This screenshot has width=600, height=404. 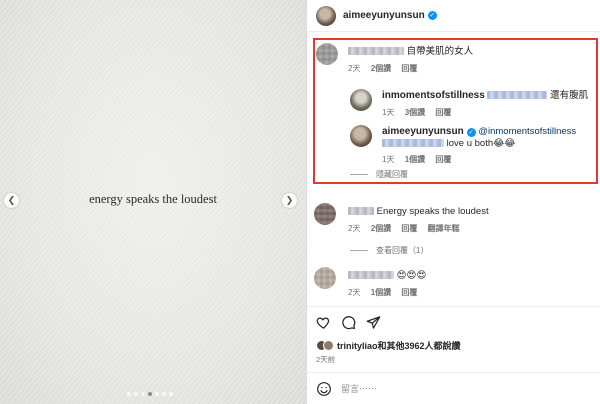 What do you see at coordinates (384, 15) in the screenshot?
I see `author-username: aimeeyunyunsun` at bounding box center [384, 15].